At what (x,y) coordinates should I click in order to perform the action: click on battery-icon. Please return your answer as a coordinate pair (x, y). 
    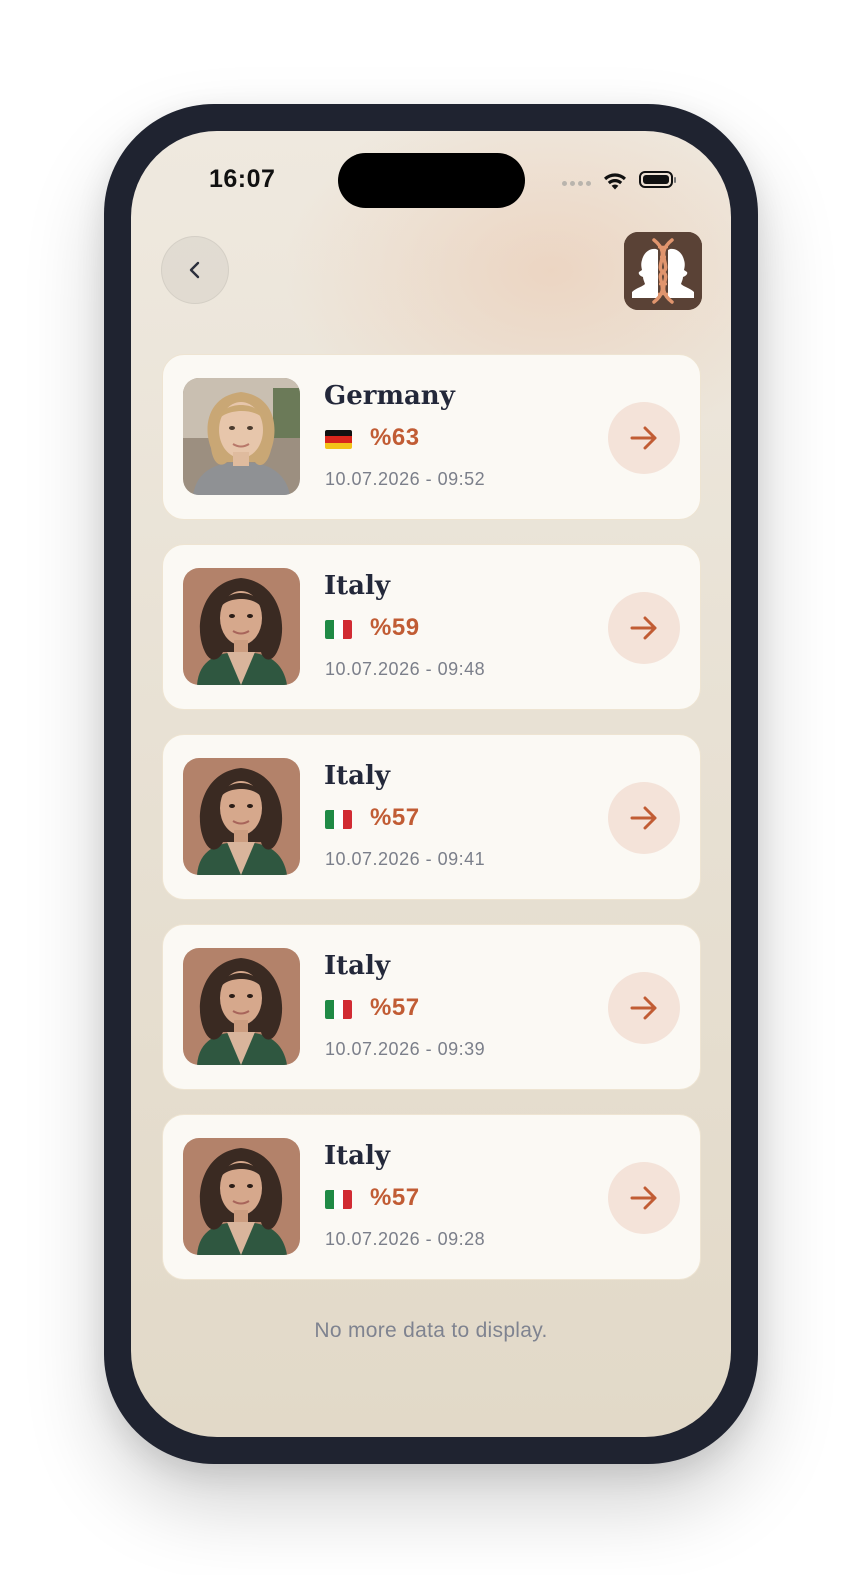
    Looking at the image, I should click on (657, 179).